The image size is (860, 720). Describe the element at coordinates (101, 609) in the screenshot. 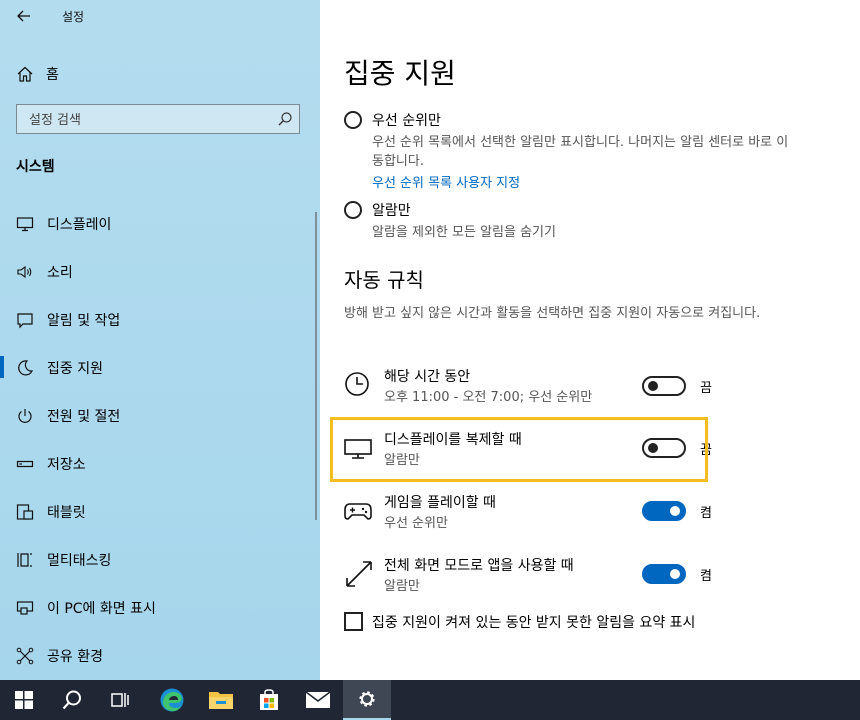

I see `sidebar-item-label: 이 PC에 화면 표시` at that location.